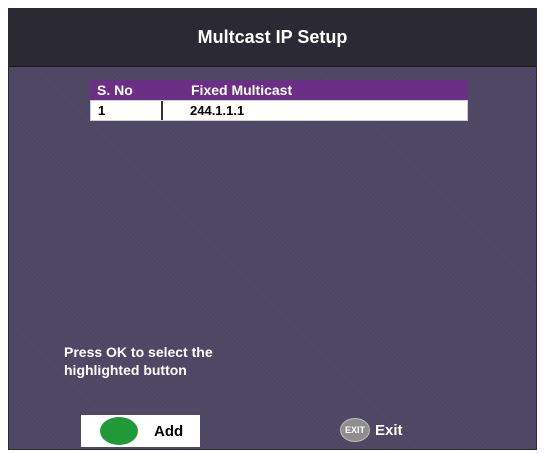  I want to click on multicast-table: S. No Fixed Multicast 1 244.1.1.1, so click(279, 100).